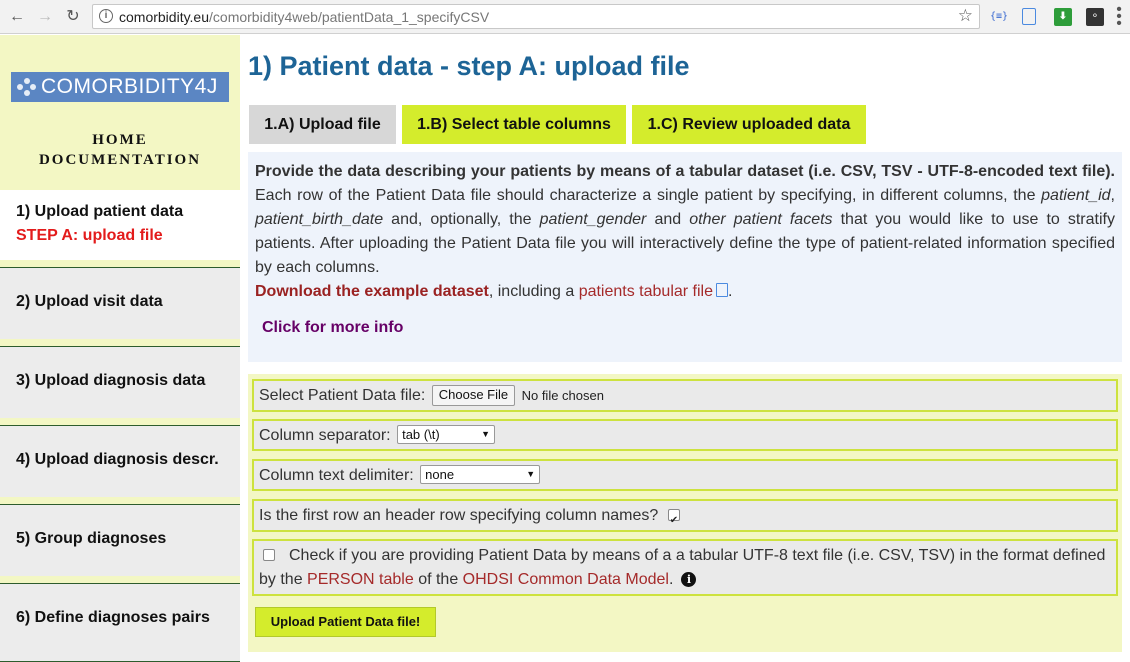  What do you see at coordinates (668, 219) in the screenshot?
I see `instructions-text: and` at bounding box center [668, 219].